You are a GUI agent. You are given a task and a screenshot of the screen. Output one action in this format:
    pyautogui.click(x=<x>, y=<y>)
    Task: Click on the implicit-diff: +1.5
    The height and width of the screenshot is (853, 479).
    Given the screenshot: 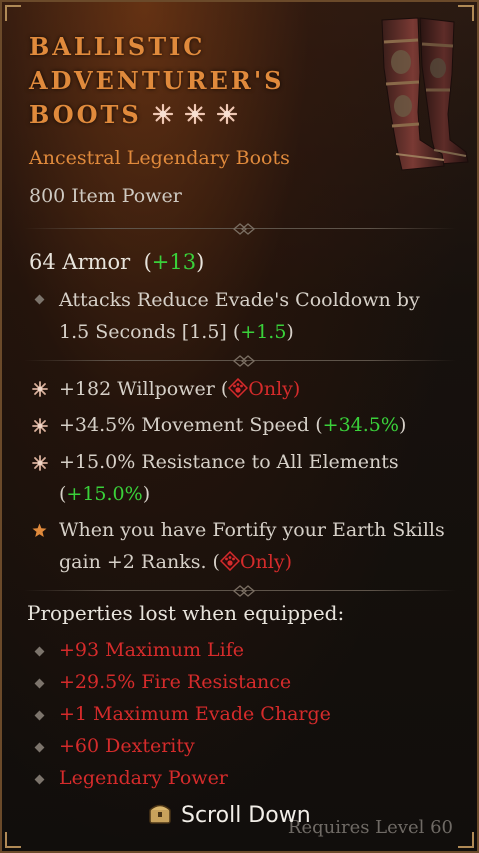 What is the action you would take?
    pyautogui.click(x=263, y=332)
    